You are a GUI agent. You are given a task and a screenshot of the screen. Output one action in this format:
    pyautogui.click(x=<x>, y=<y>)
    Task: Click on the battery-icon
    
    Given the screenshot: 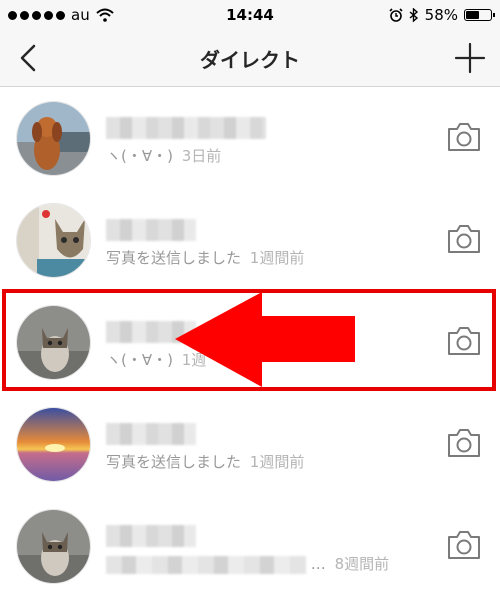 What is the action you would take?
    pyautogui.click(x=479, y=15)
    